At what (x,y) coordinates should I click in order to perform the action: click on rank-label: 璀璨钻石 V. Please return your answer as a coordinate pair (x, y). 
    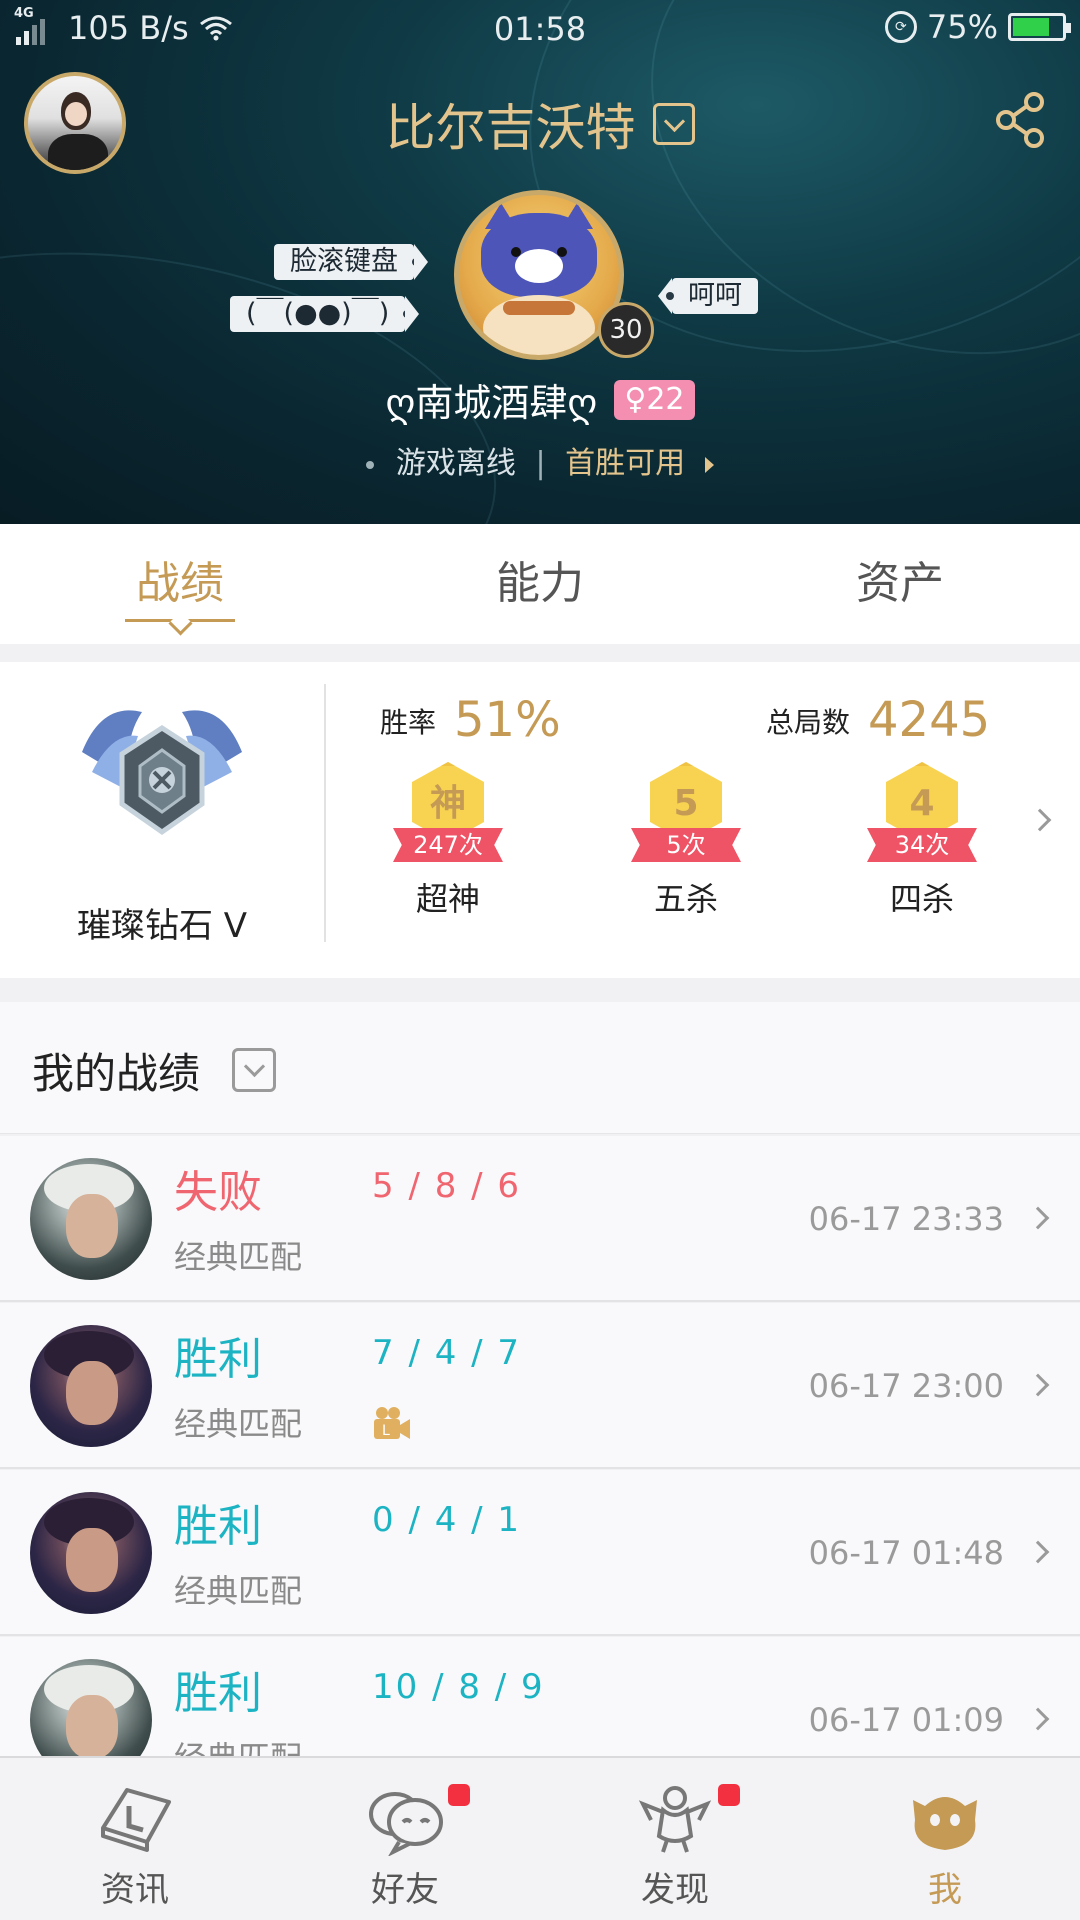
    Looking at the image, I should click on (162, 926).